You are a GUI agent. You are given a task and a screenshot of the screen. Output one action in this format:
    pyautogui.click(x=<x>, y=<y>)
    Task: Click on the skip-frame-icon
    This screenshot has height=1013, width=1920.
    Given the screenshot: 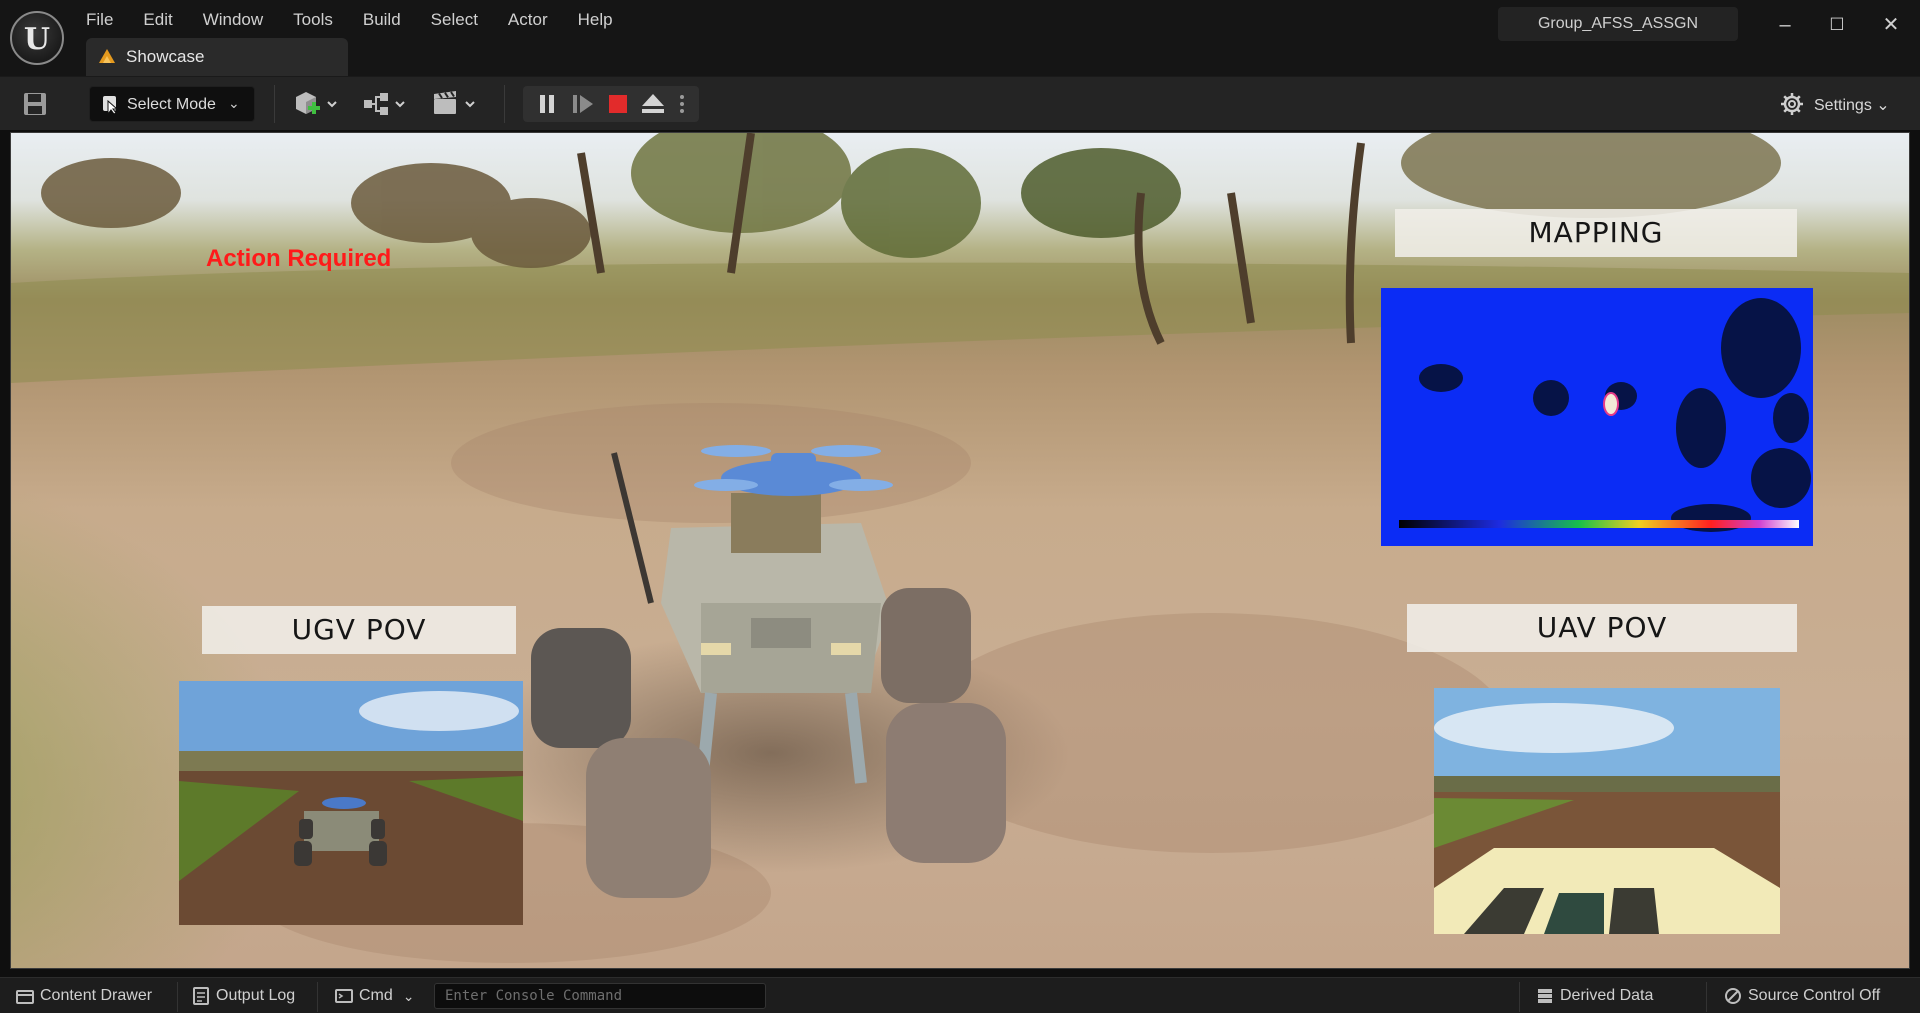 What is the action you would take?
    pyautogui.click(x=583, y=104)
    